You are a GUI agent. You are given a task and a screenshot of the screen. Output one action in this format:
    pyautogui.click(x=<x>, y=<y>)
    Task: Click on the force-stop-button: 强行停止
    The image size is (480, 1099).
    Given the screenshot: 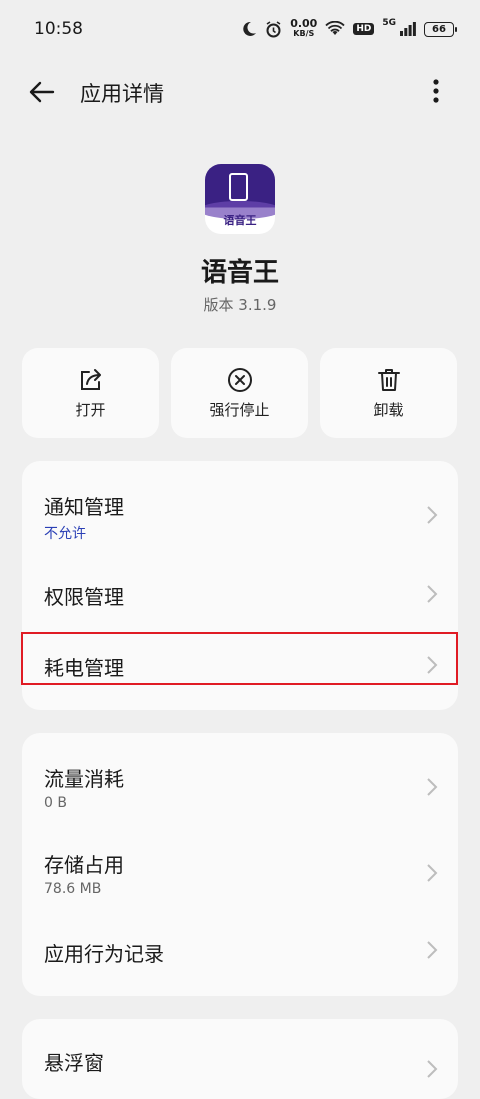 What is the action you would take?
    pyautogui.click(x=239, y=393)
    